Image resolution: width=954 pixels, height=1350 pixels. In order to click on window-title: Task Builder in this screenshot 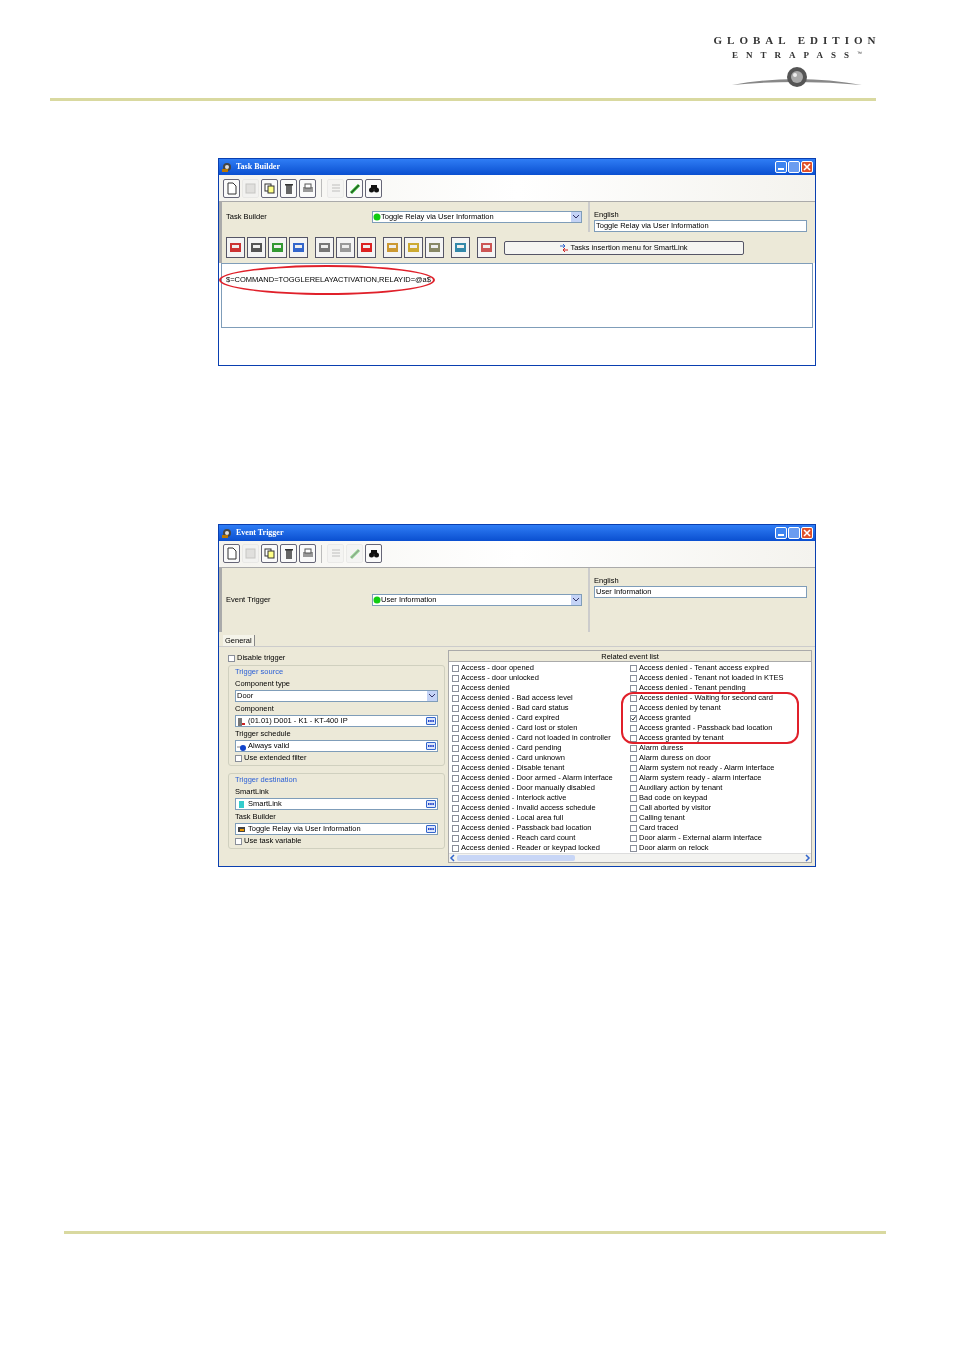, I will do `click(258, 167)`.